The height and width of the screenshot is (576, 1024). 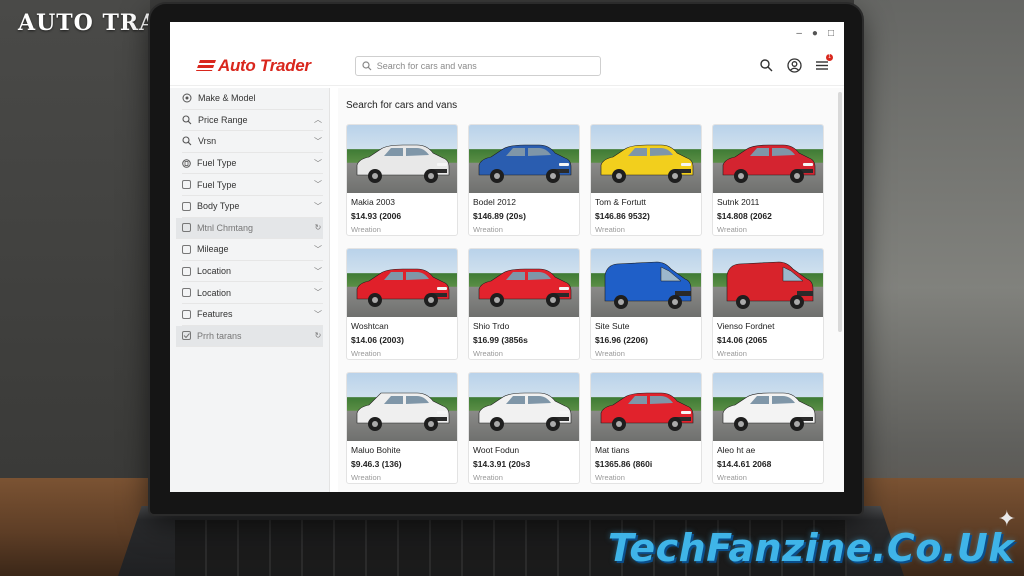 What do you see at coordinates (376, 464) in the screenshot?
I see `listing-price: $9.46.3 (136)` at bounding box center [376, 464].